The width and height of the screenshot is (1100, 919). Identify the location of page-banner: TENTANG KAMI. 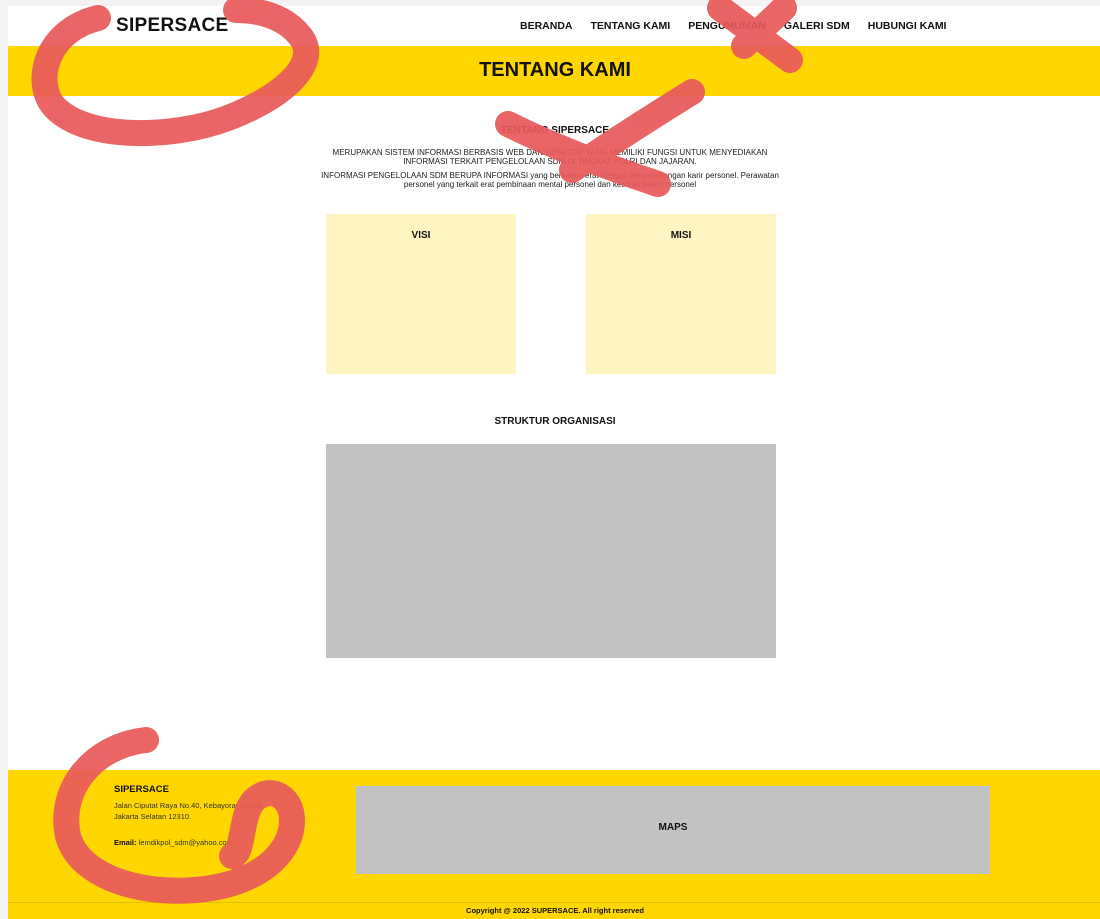
(554, 71).